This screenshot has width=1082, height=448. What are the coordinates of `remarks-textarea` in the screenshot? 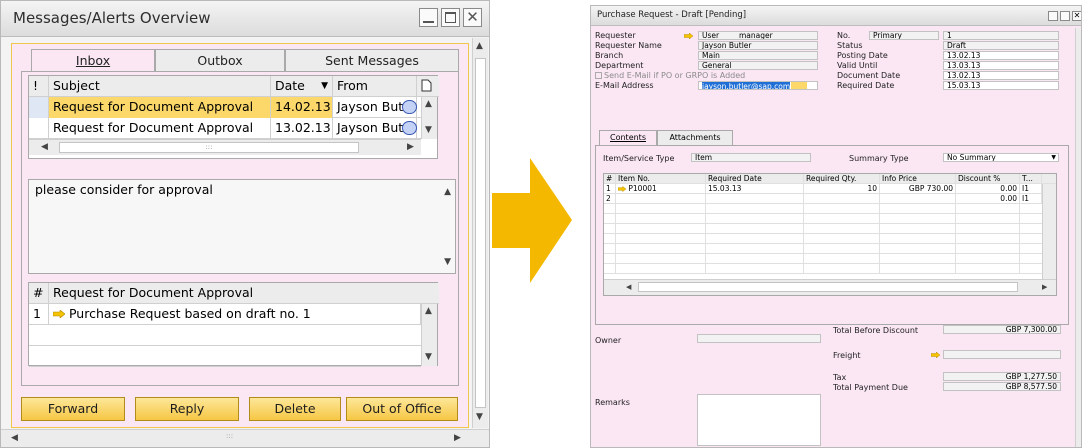 It's located at (759, 420).